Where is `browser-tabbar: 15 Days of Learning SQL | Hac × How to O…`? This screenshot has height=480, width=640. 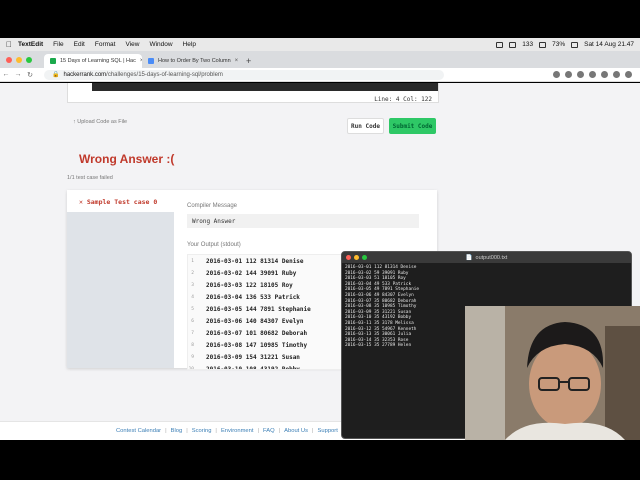 browser-tabbar: 15 Days of Learning SQL | Hac × How to O… is located at coordinates (320, 59).